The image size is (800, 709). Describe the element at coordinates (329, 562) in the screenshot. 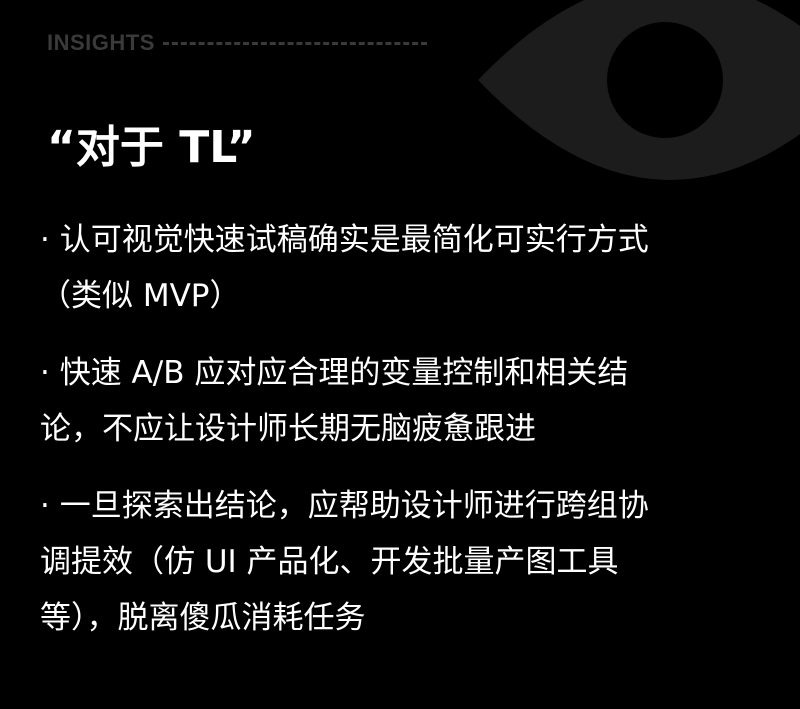

I see `insight-line: 调提效（仿 UI 产品化、开发批量产图工具` at that location.